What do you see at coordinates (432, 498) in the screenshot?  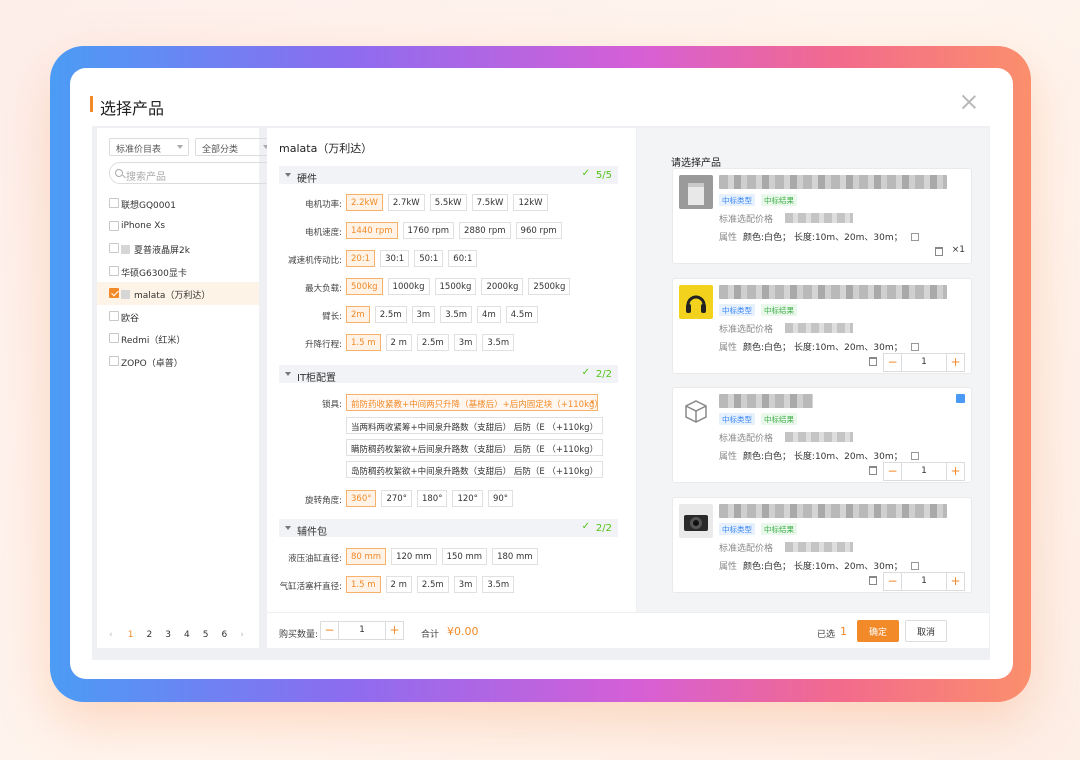 I see `option-chip: 180°` at bounding box center [432, 498].